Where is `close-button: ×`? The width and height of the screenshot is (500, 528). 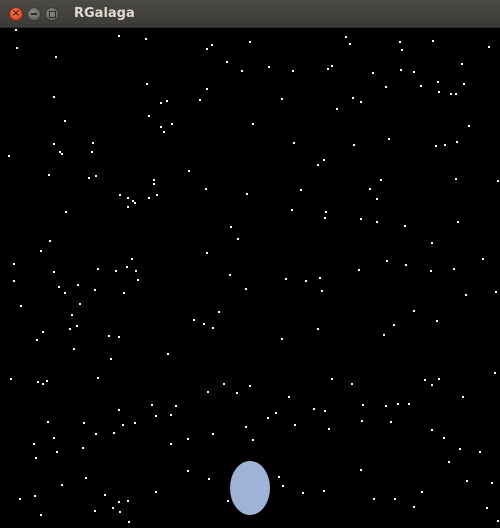 close-button: × is located at coordinates (16, 14).